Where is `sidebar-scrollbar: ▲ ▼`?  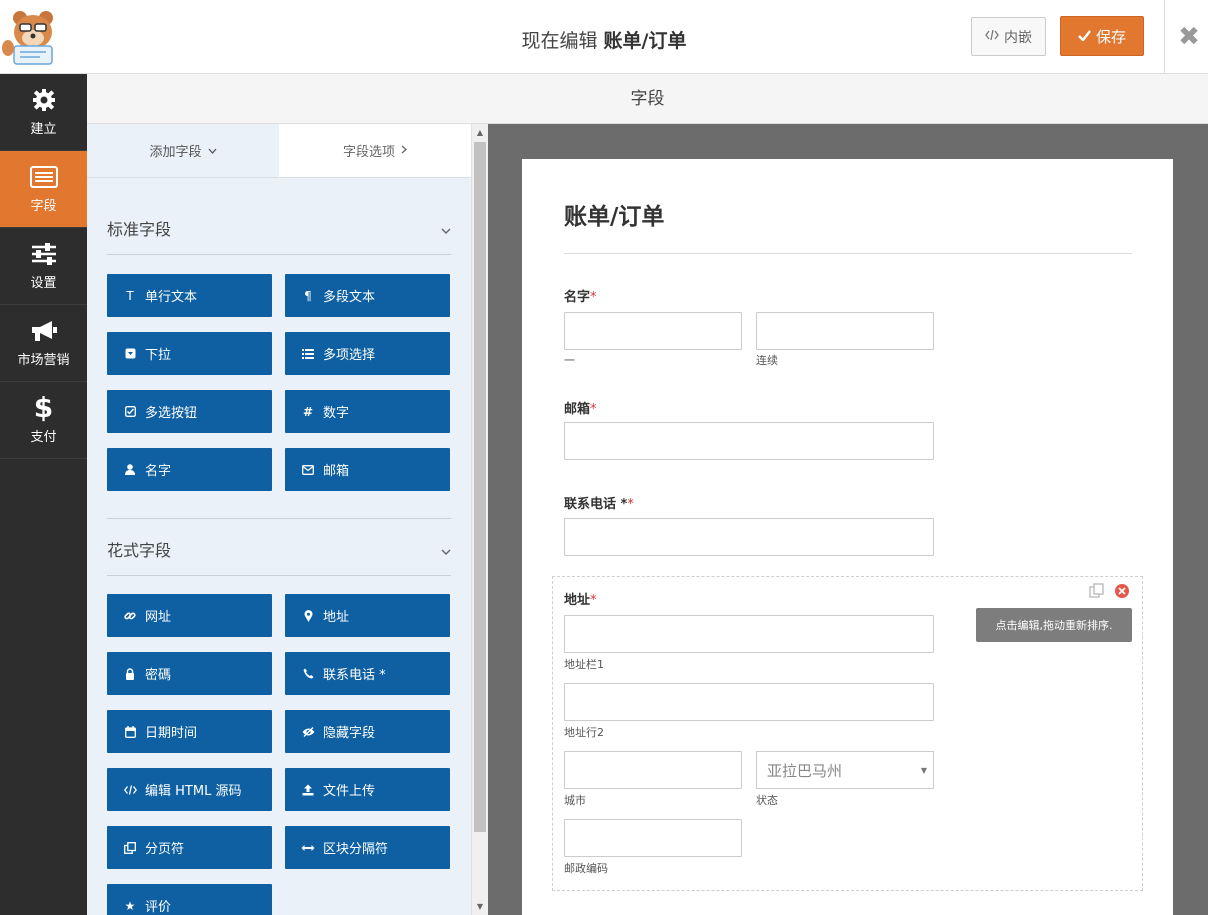
sidebar-scrollbar: ▲ ▼ is located at coordinates (479, 519).